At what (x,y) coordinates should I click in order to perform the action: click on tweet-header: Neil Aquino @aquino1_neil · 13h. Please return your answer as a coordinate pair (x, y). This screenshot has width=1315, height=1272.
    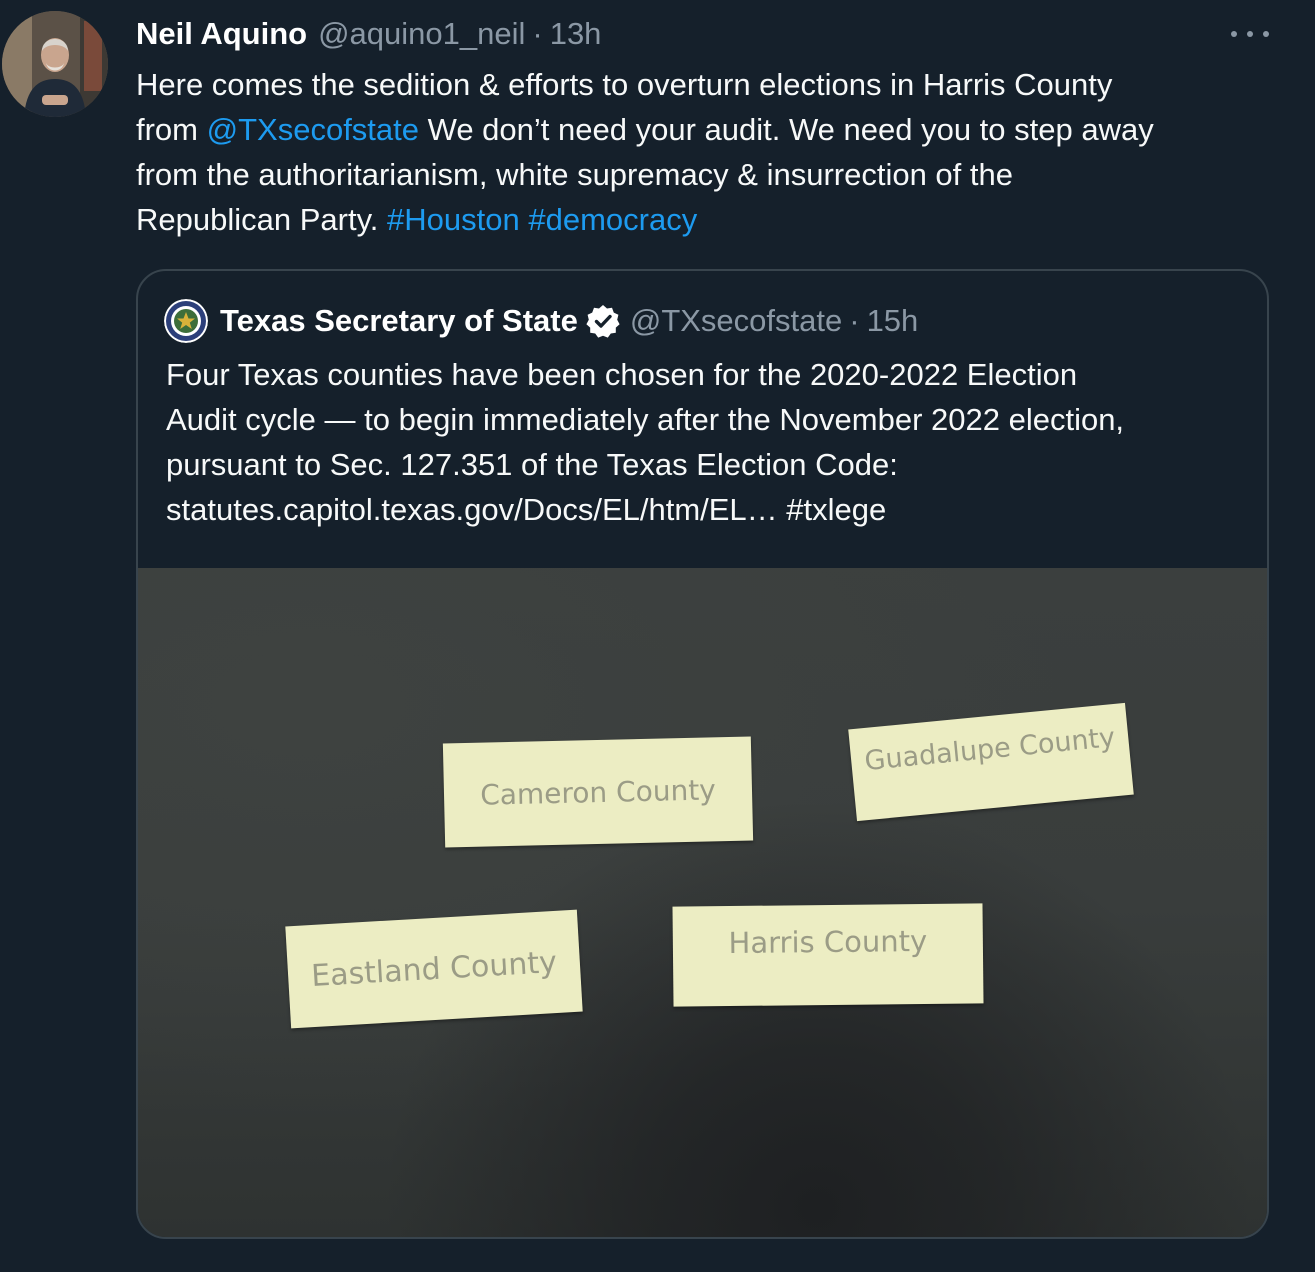
    Looking at the image, I should click on (368, 34).